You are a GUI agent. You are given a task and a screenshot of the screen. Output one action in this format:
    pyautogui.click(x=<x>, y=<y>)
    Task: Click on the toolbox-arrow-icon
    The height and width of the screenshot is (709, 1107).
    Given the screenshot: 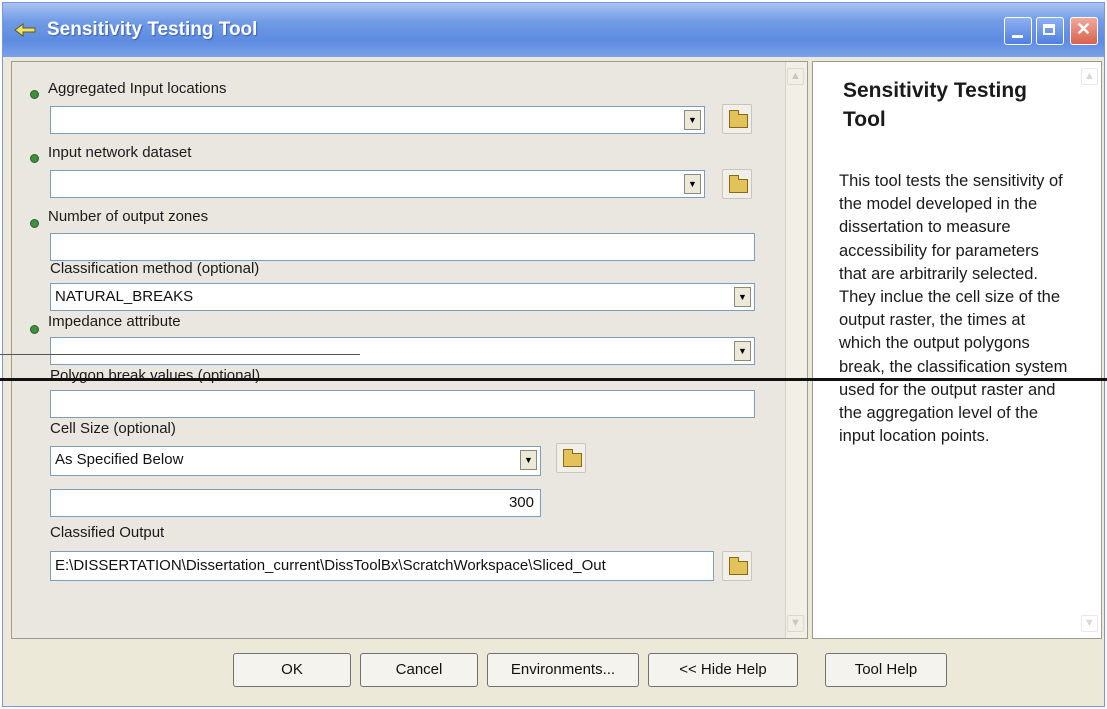 What is the action you would take?
    pyautogui.click(x=25, y=30)
    